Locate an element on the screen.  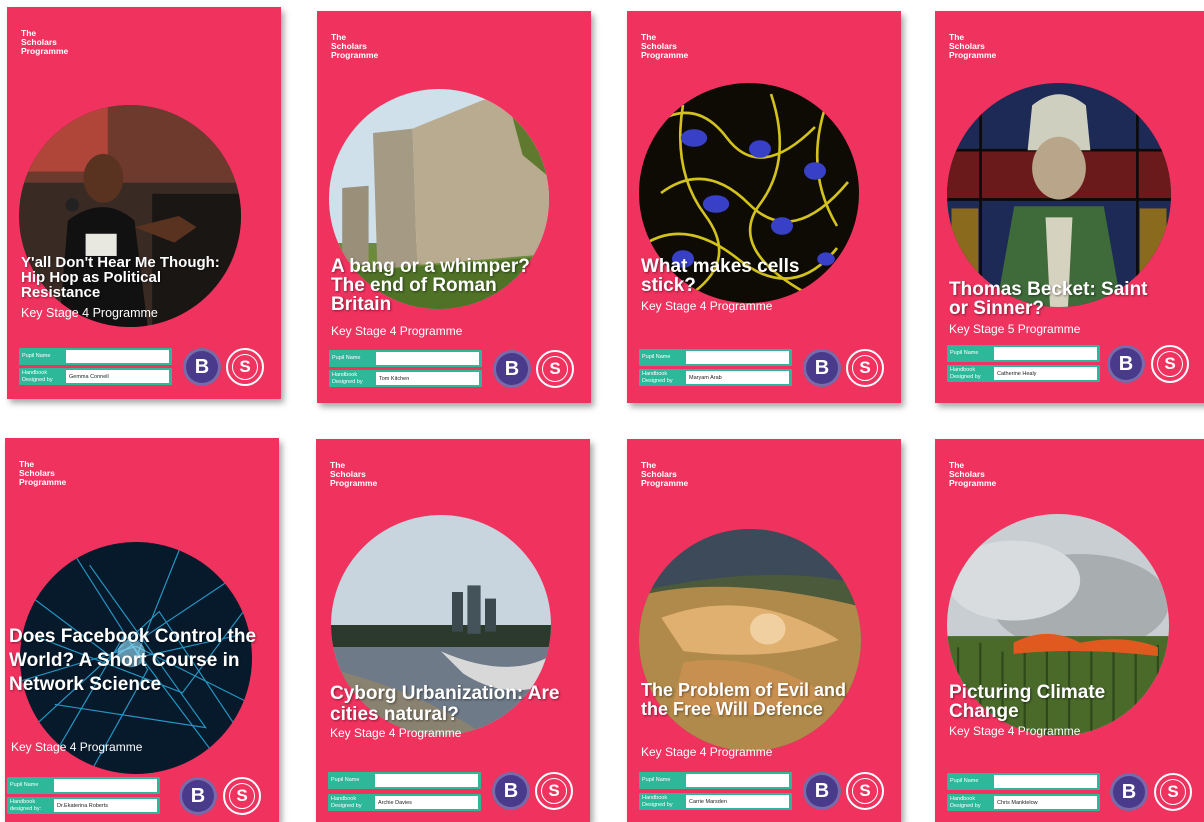
designer-row: Handbook Designed by Tom Kitchen is located at coordinates (405, 378).